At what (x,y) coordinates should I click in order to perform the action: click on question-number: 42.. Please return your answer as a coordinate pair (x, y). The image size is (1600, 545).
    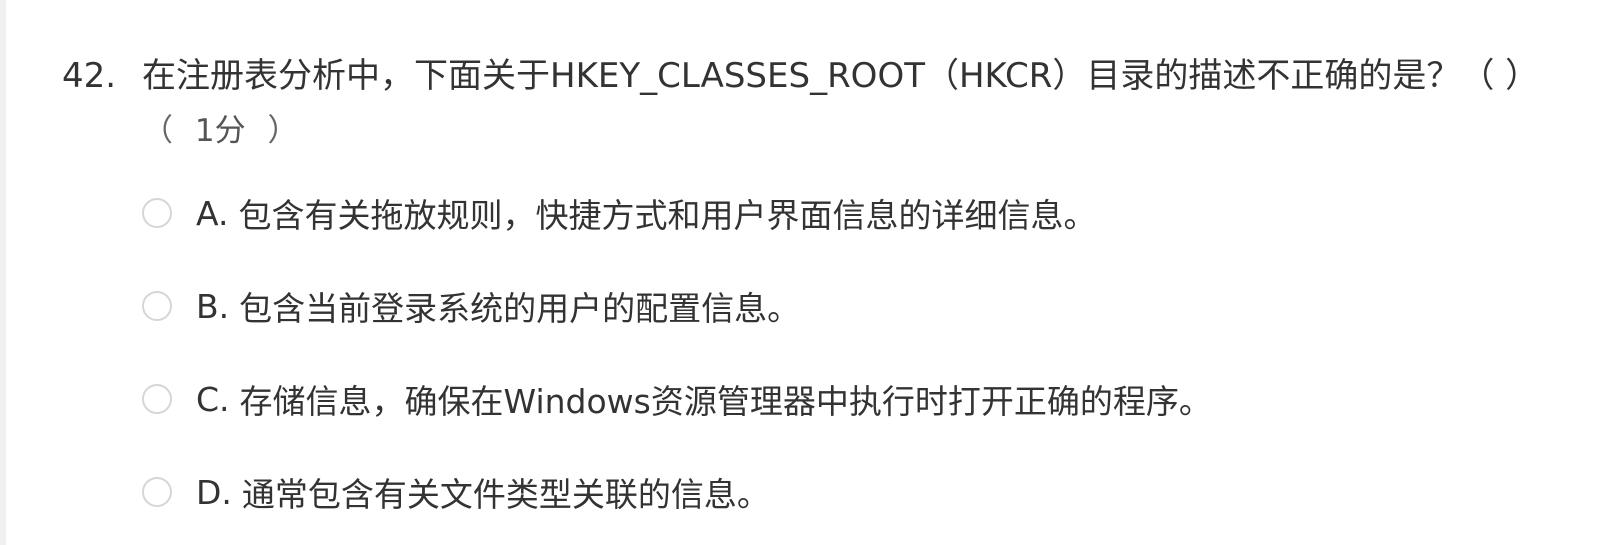
    Looking at the image, I should click on (89, 76).